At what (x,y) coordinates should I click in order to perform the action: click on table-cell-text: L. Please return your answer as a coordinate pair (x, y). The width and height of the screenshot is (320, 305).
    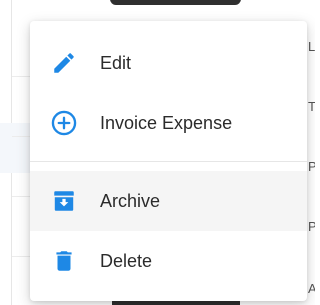
    Looking at the image, I should click on (311, 46).